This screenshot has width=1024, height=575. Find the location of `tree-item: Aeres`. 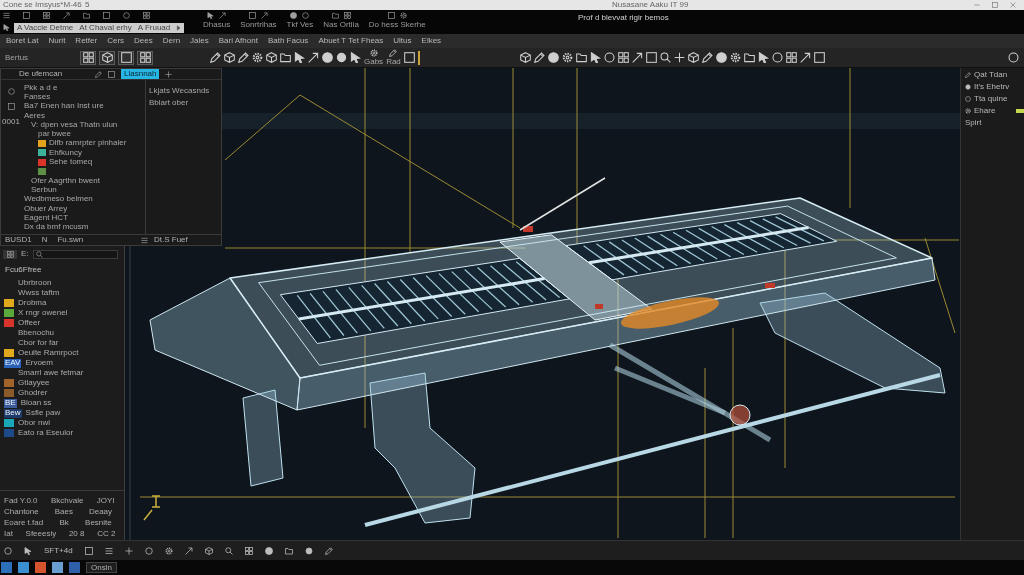

tree-item: Aeres is located at coordinates (34, 115).